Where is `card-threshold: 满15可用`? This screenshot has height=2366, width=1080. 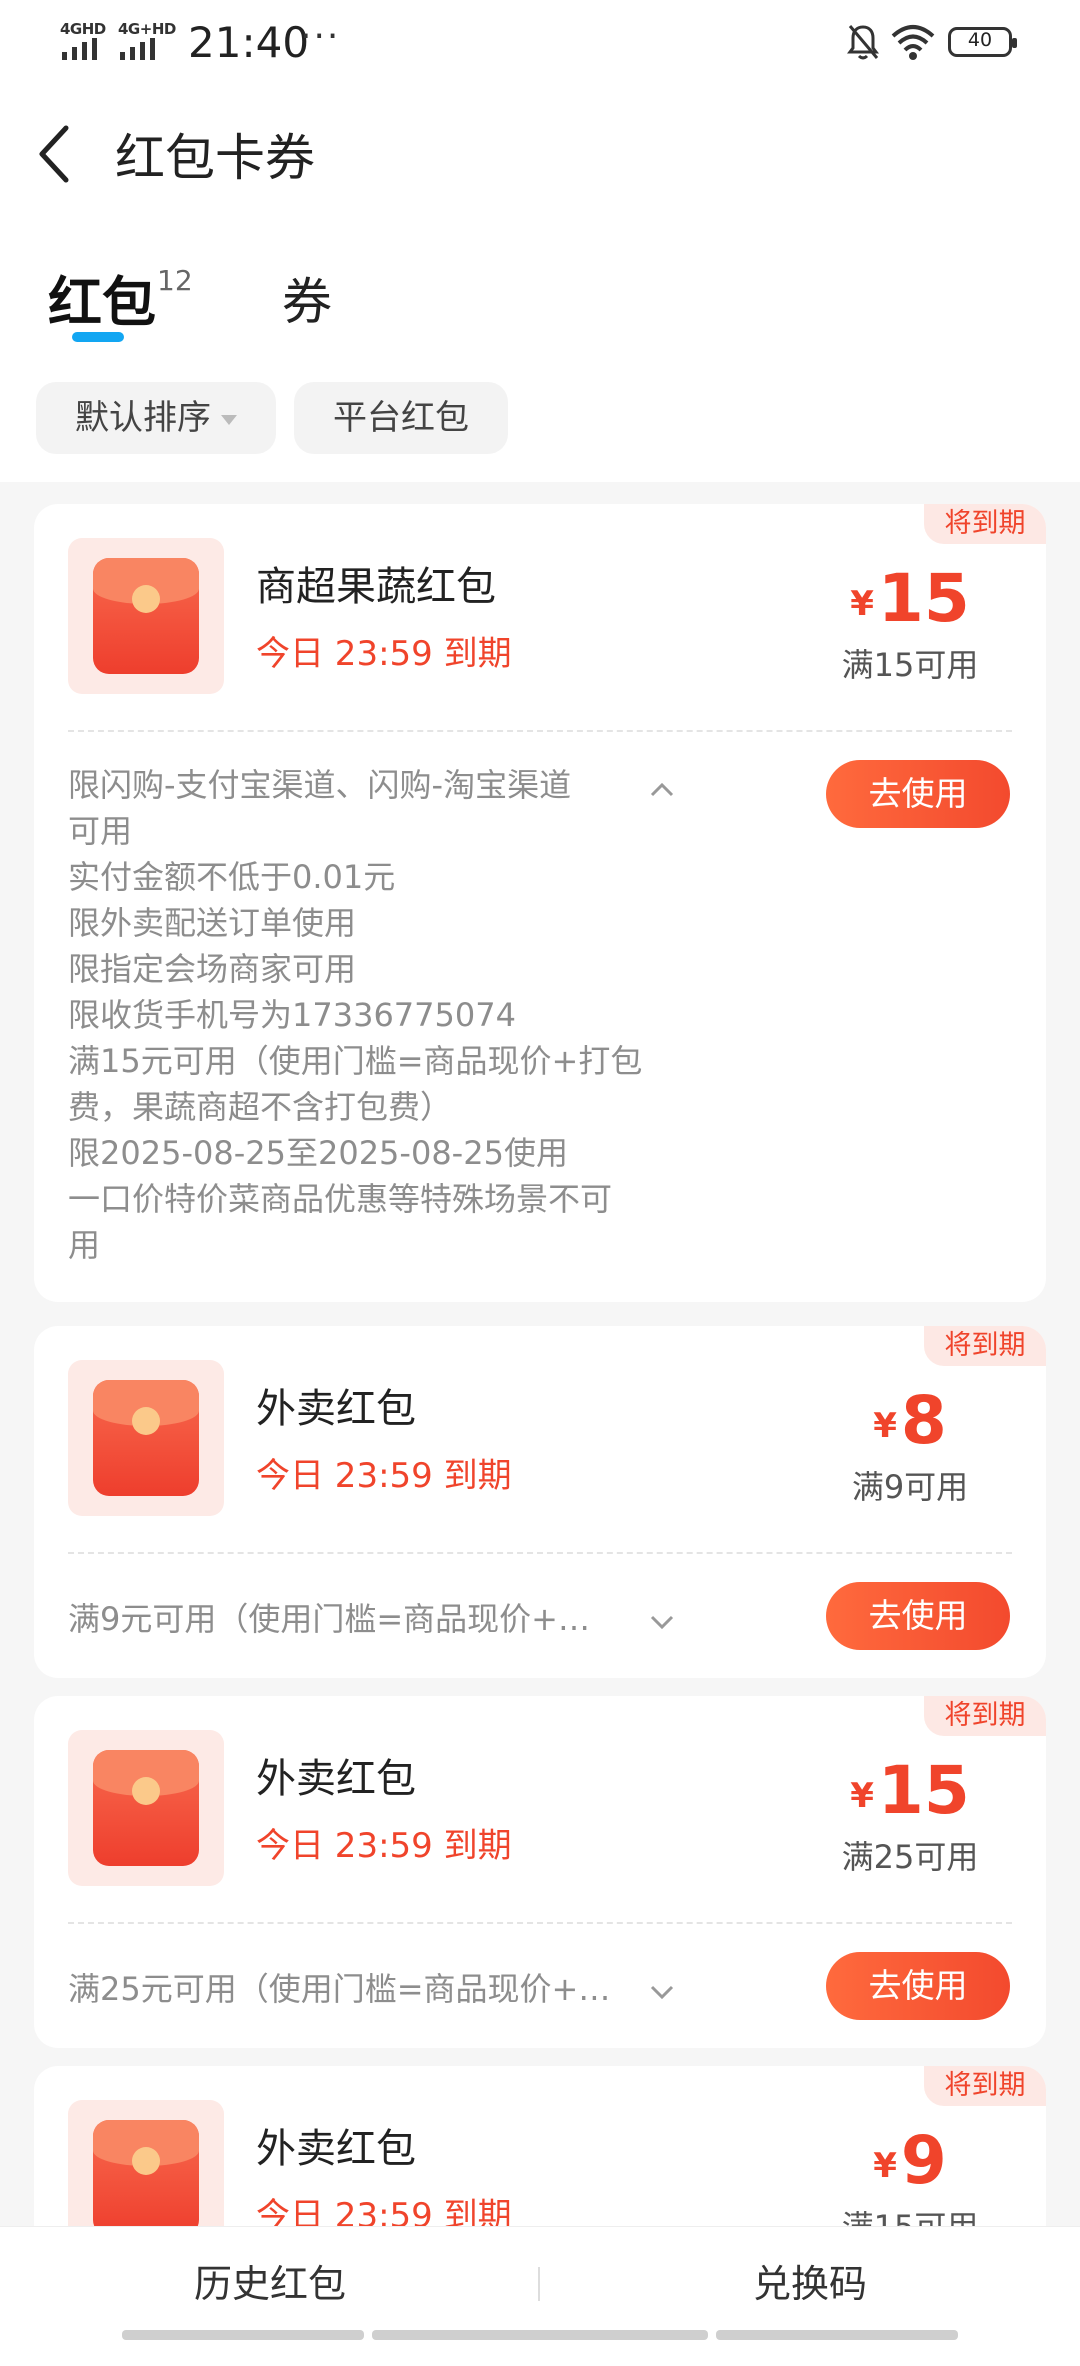
card-threshold: 满15可用 is located at coordinates (910, 665).